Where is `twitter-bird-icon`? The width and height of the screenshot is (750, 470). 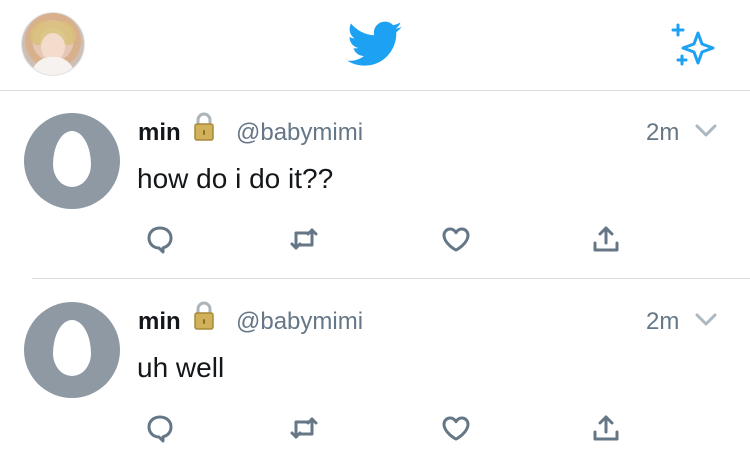
twitter-bird-icon is located at coordinates (375, 44).